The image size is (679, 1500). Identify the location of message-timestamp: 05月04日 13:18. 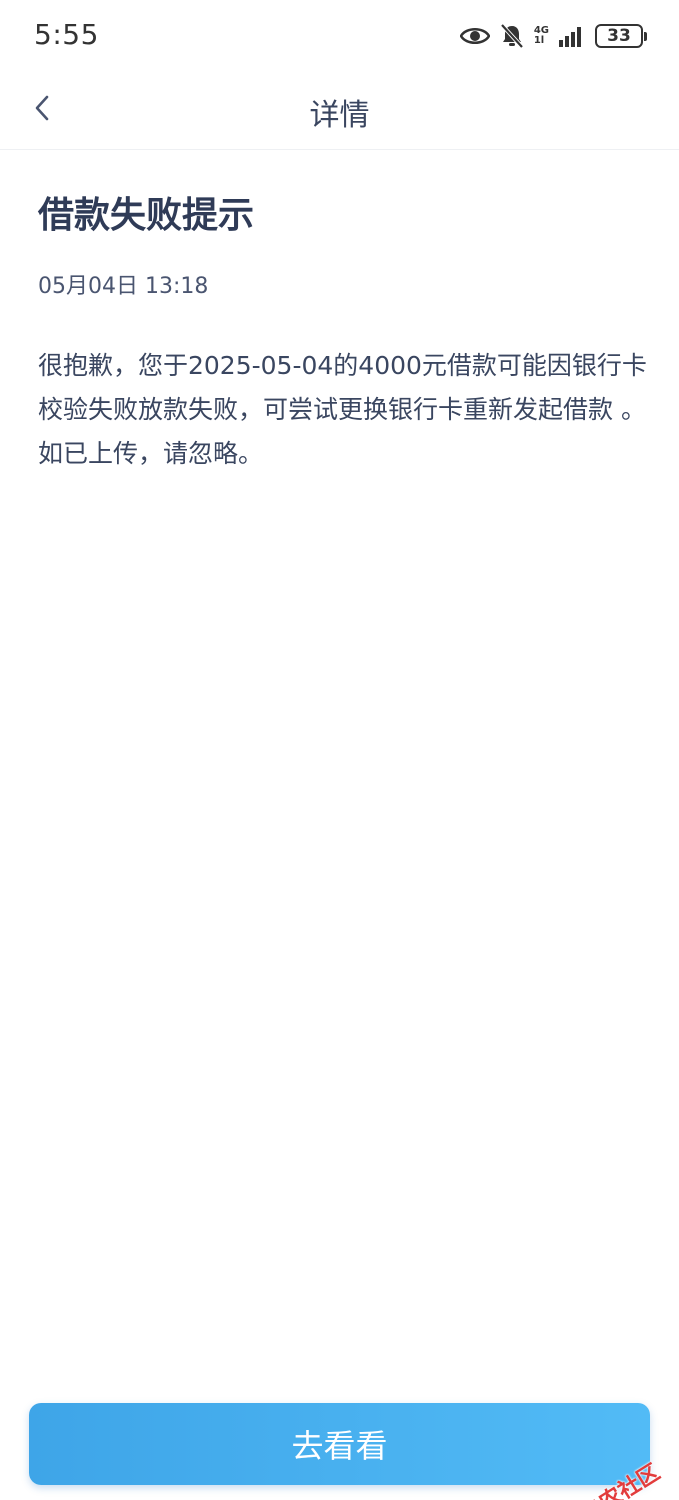
(123, 286).